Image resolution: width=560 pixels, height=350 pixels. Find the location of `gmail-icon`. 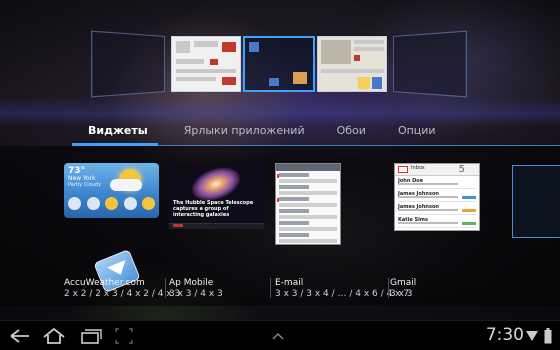

gmail-icon is located at coordinates (403, 169).